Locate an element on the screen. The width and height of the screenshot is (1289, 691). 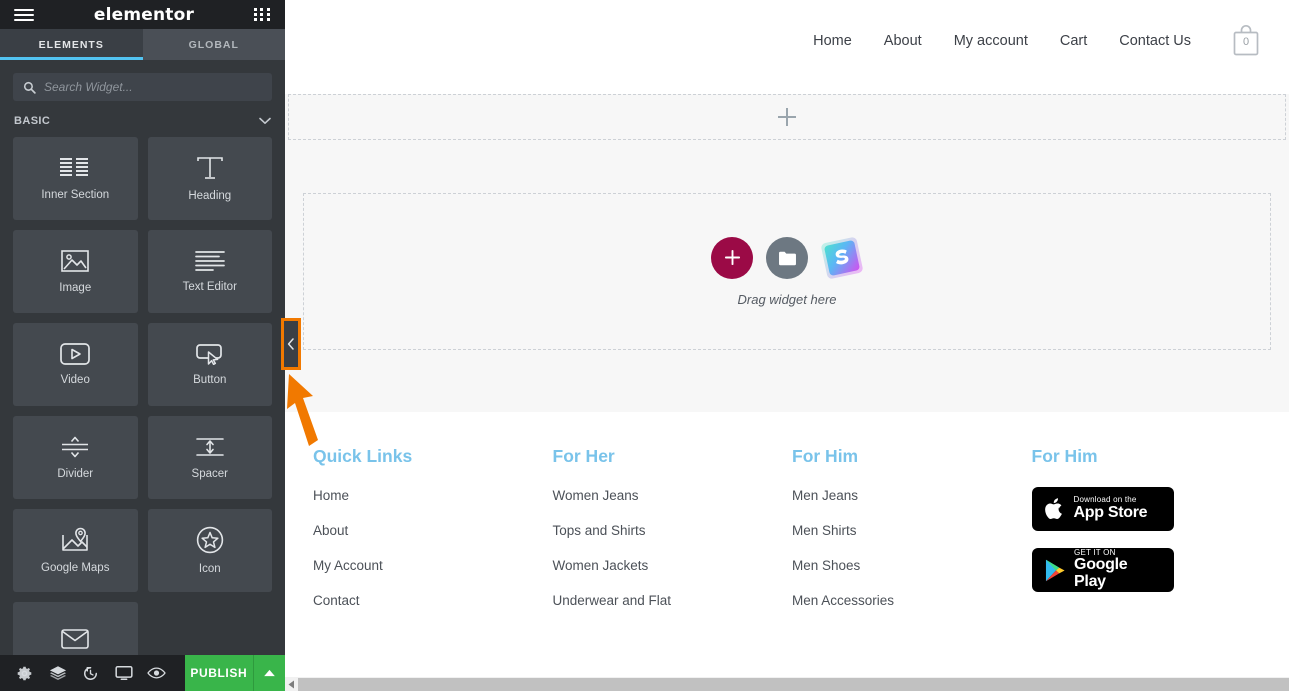
footer-link: About is located at coordinates (330, 530).